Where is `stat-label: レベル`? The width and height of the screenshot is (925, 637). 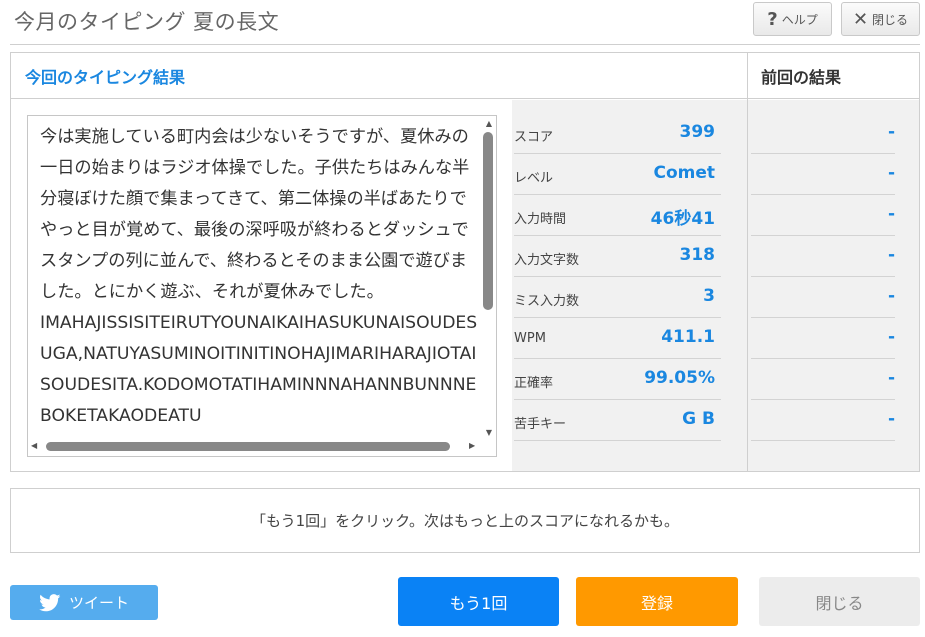
stat-label: レベル is located at coordinates (534, 178).